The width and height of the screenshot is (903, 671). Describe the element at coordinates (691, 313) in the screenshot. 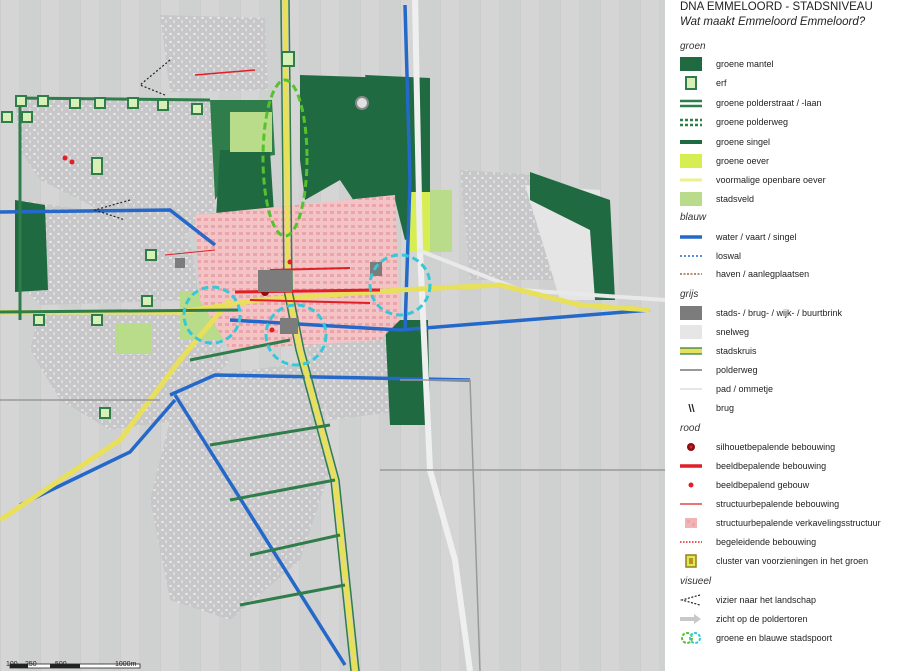

I see `dark-gray-square-icon` at that location.